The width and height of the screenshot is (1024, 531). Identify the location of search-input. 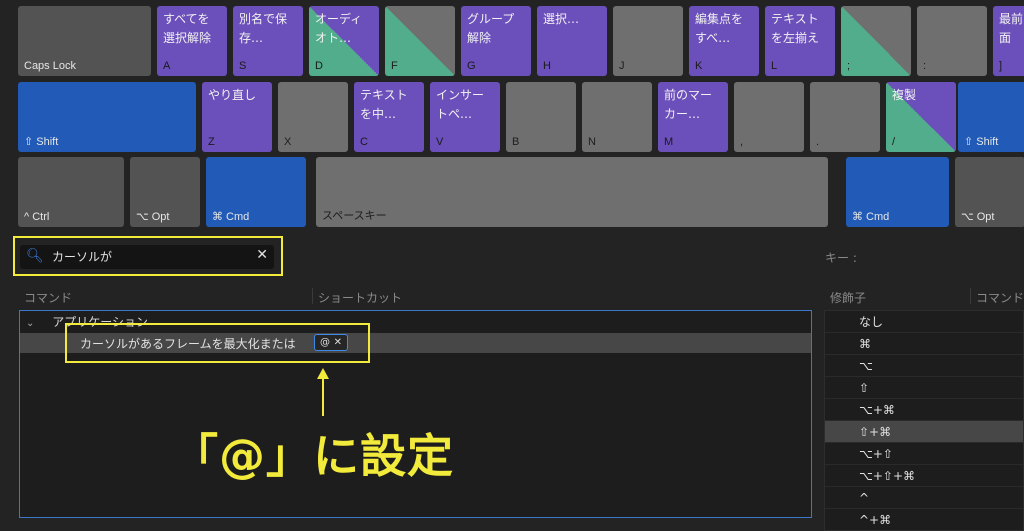
(147, 257).